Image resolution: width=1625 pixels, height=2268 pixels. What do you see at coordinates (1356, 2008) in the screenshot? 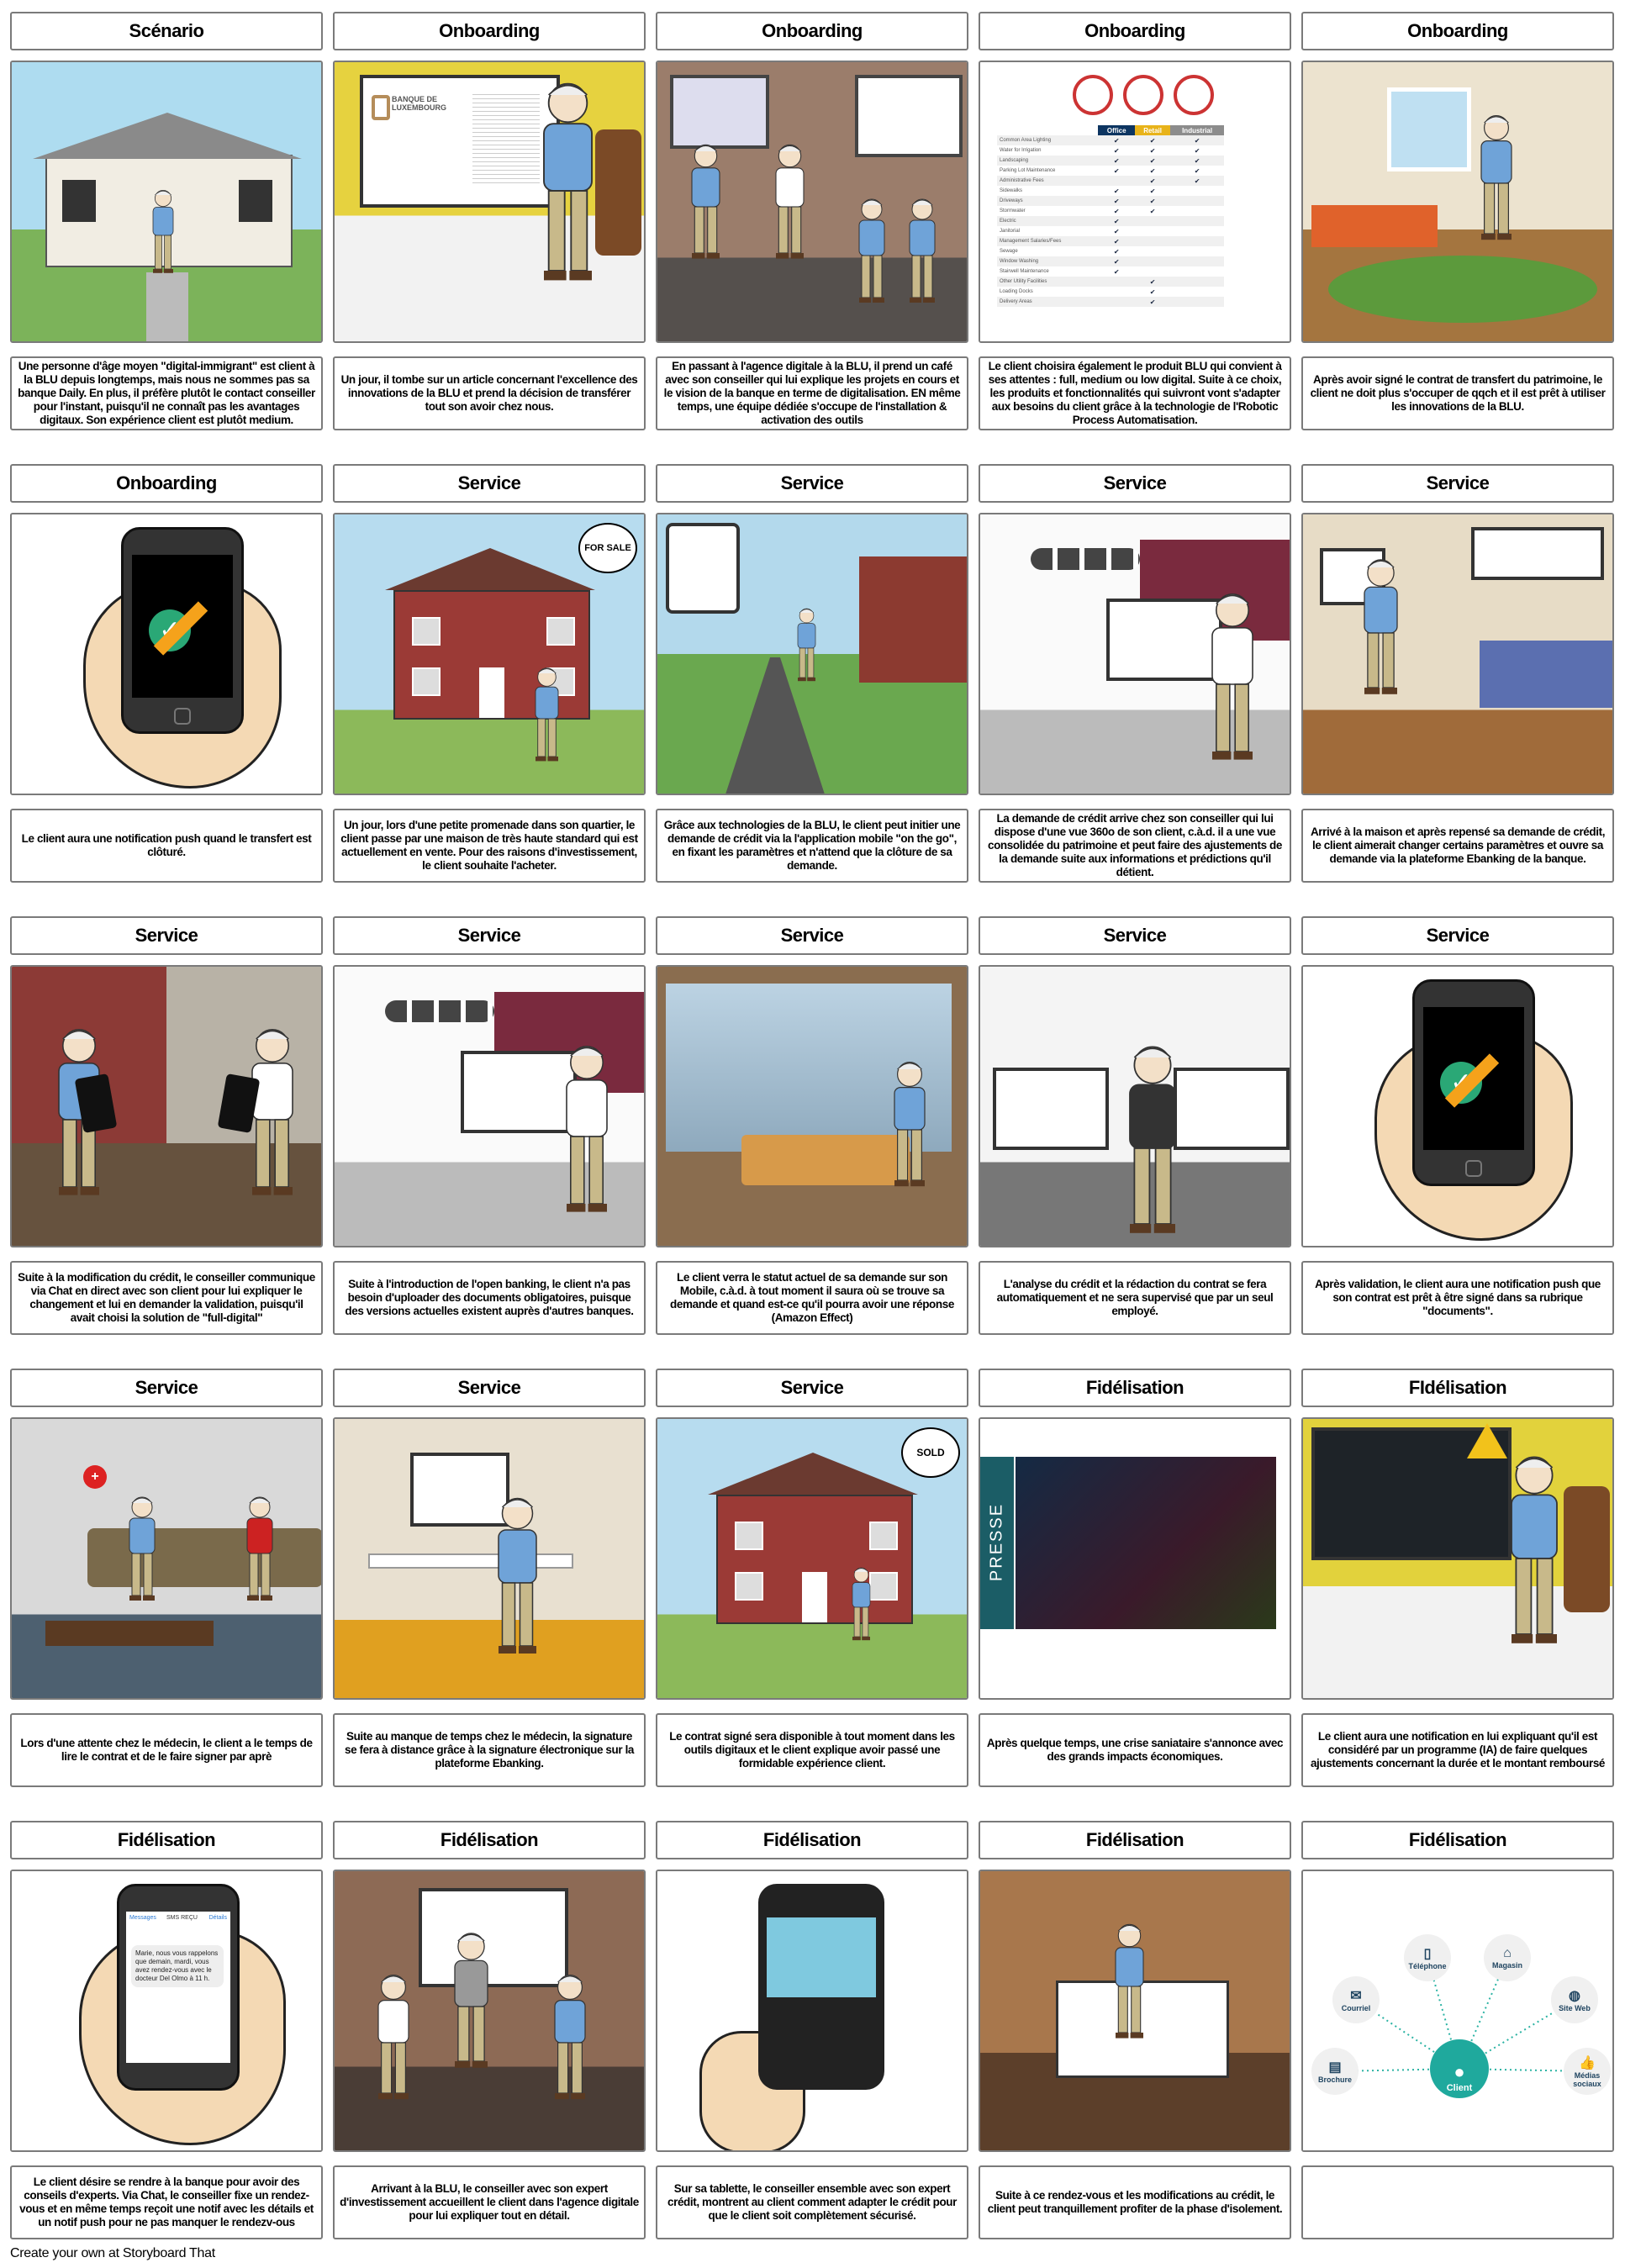
I see `channel-label: Courriel` at bounding box center [1356, 2008].